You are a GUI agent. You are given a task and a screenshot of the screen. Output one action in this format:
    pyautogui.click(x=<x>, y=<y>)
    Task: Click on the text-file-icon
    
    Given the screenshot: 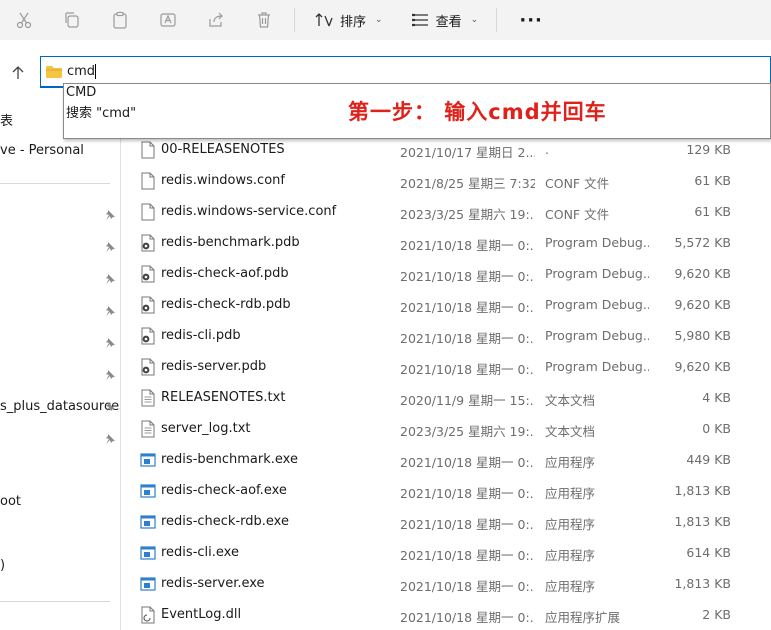 What is the action you would take?
    pyautogui.click(x=148, y=429)
    